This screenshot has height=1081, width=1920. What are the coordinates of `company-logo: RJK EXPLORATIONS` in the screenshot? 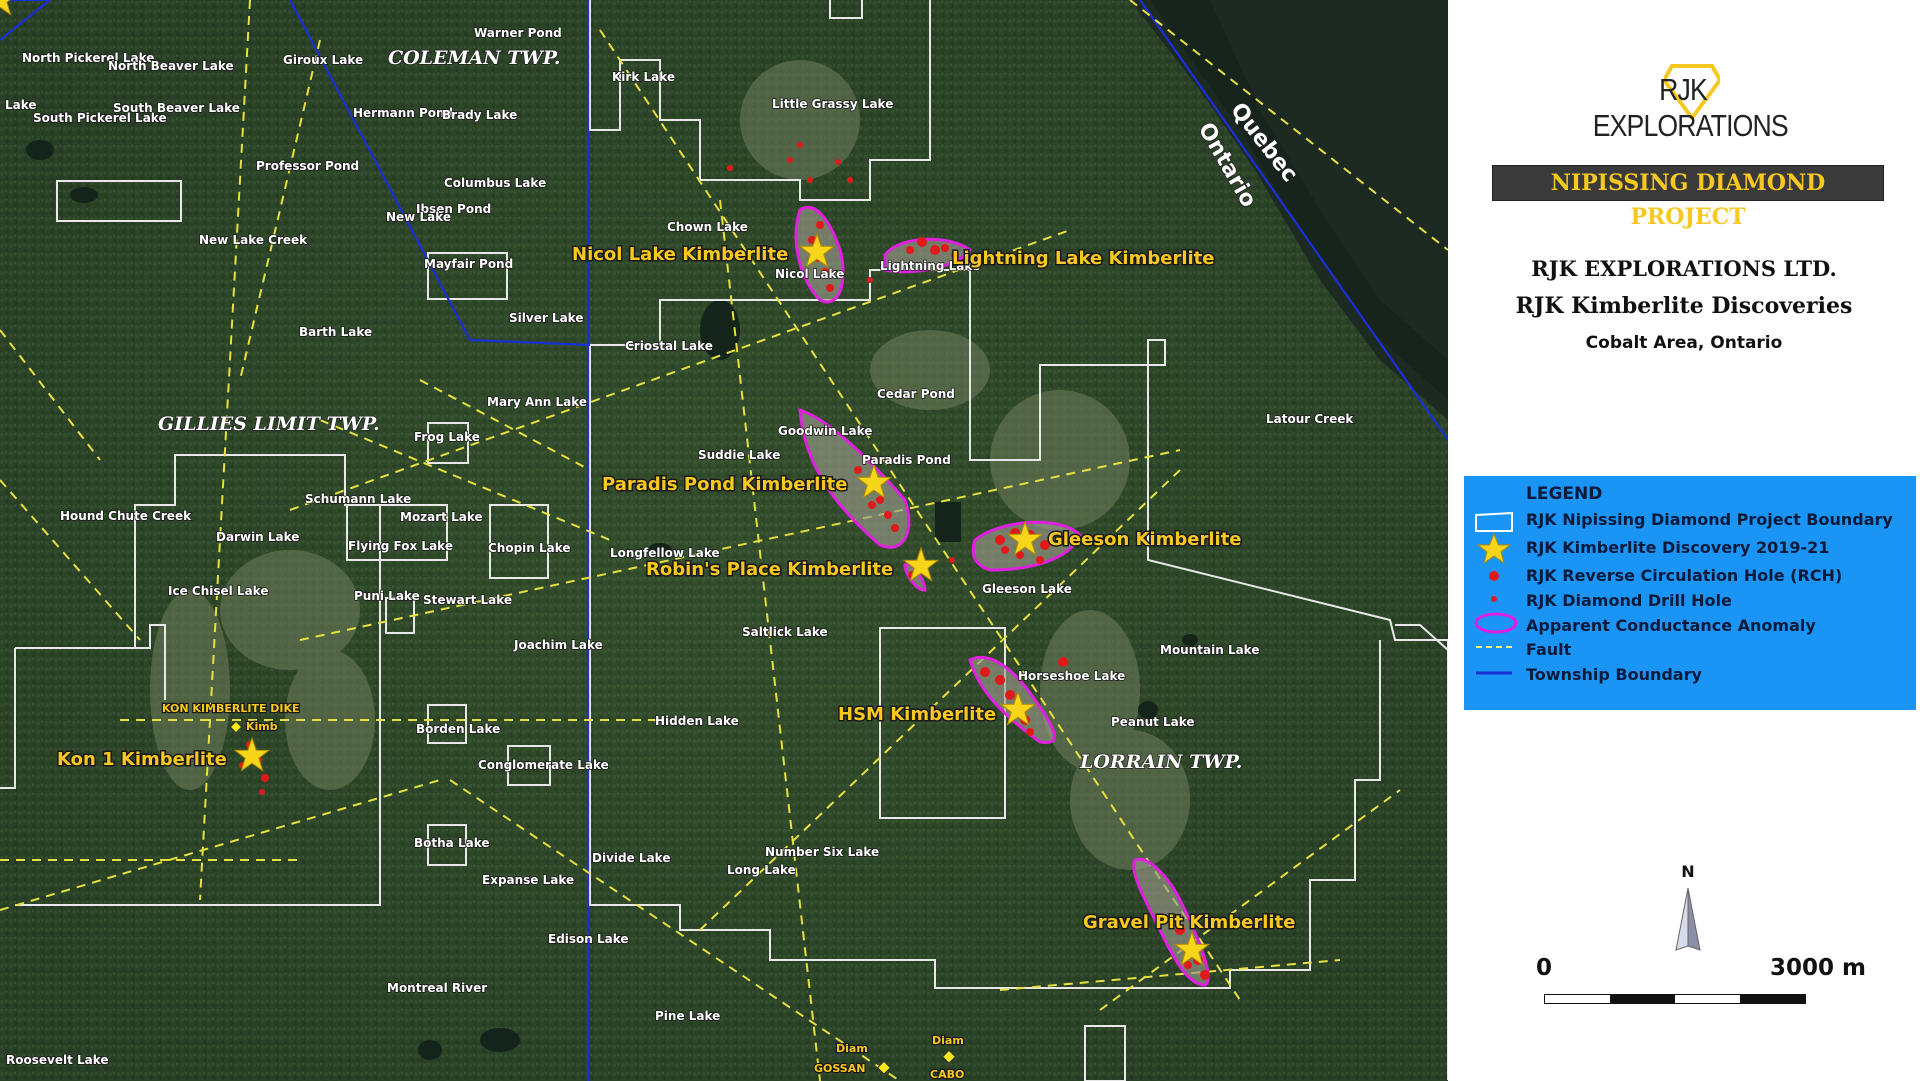 It's located at (1683, 101).